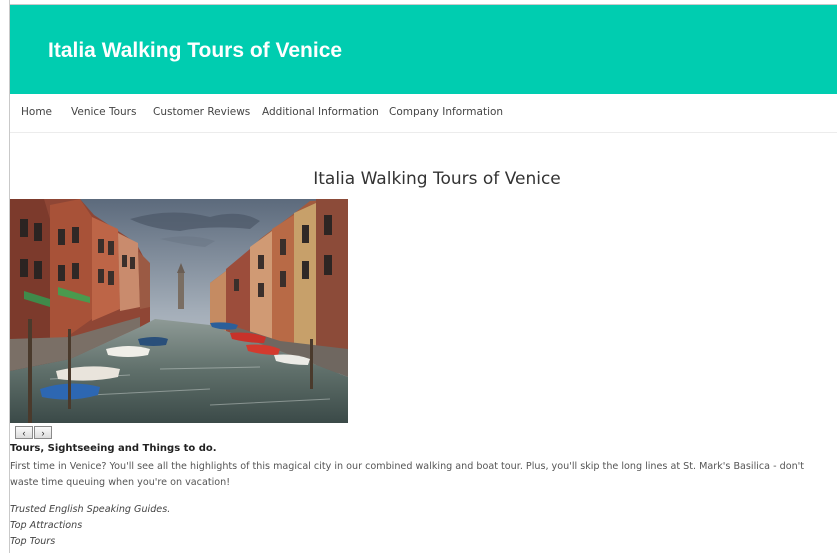 This screenshot has width=837, height=553. I want to click on feature-item-attractions: Top Attractions, so click(46, 525).